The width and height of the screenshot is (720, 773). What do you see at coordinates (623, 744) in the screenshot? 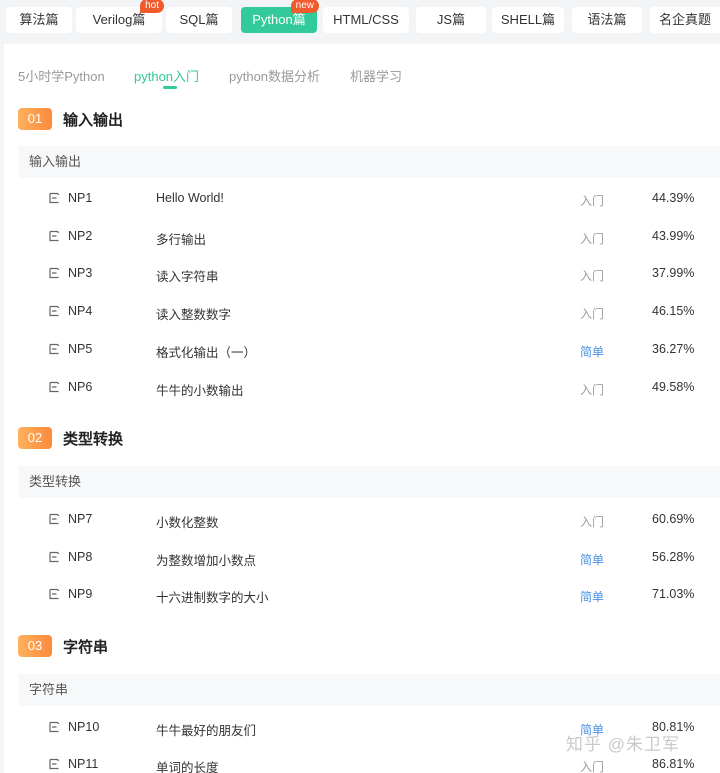
I see `zhihu-watermark: 知乎 @朱卫军` at bounding box center [623, 744].